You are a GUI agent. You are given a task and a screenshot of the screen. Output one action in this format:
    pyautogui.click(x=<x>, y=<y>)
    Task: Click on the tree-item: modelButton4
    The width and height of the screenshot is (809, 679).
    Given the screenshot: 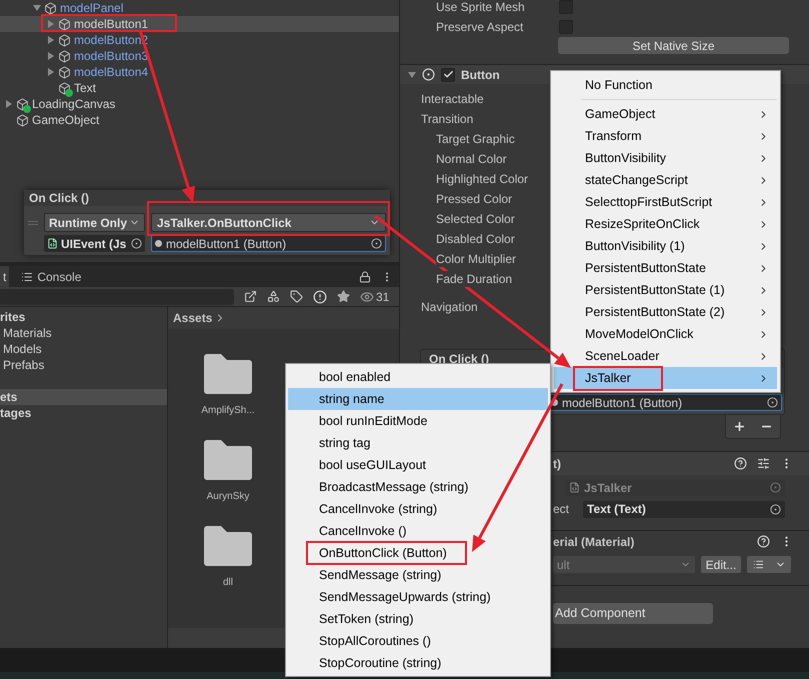 What is the action you would take?
    pyautogui.click(x=199, y=72)
    